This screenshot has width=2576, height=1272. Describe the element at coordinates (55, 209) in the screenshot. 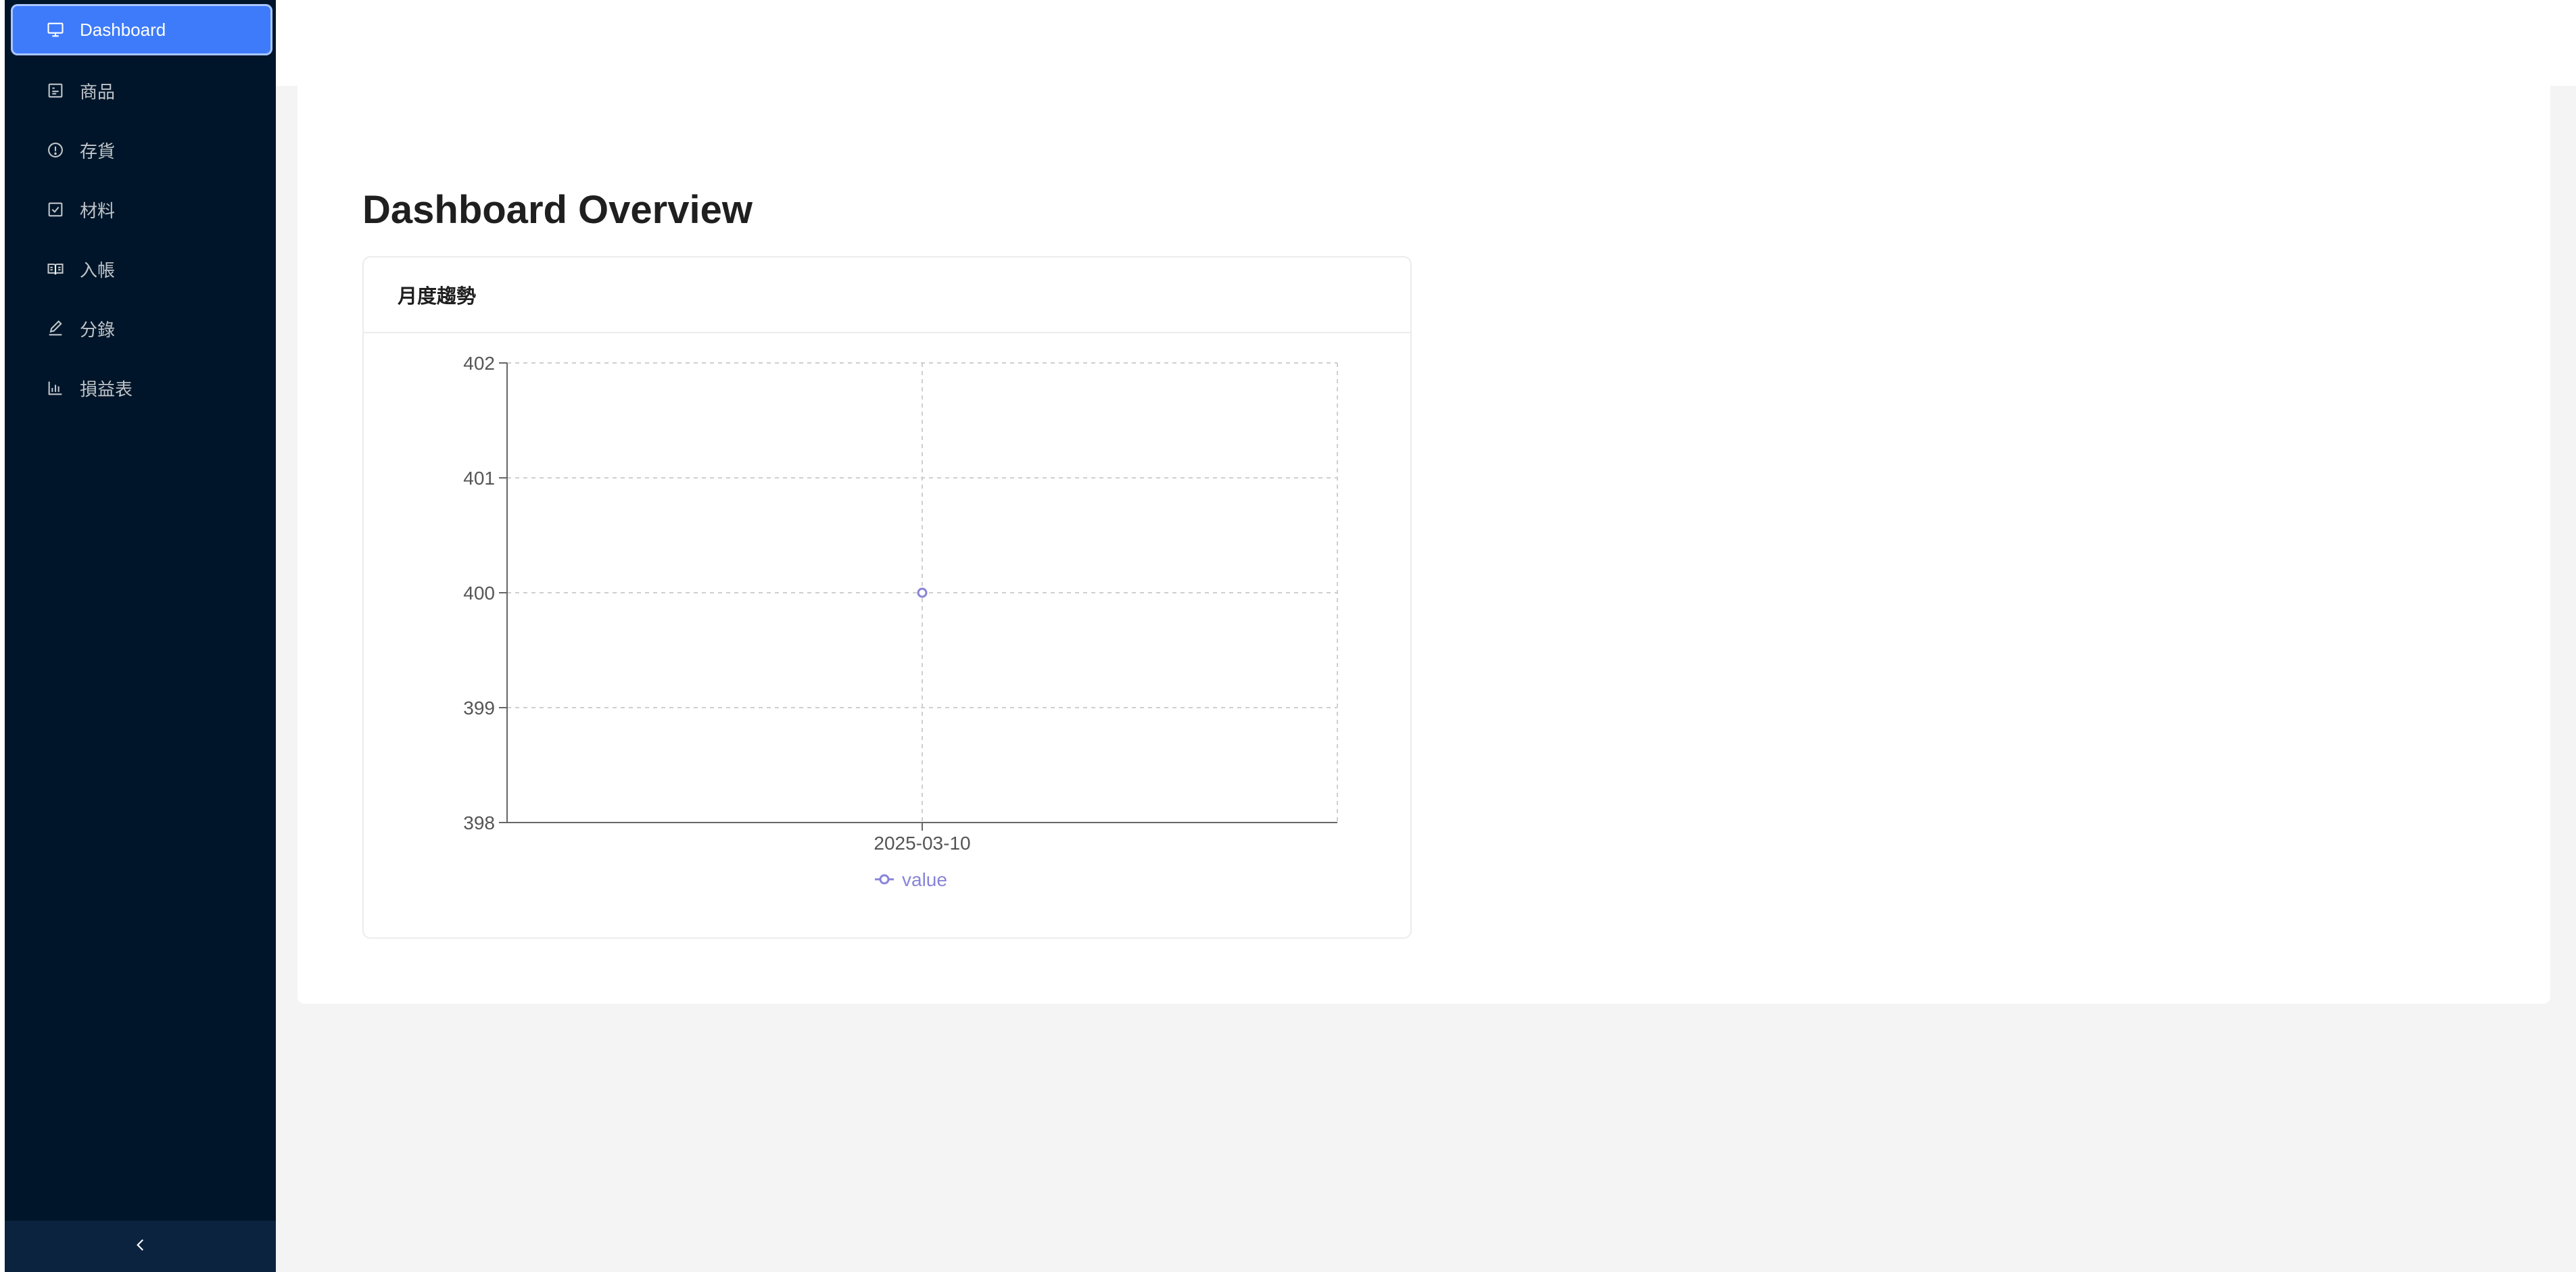

I see `check-square-icon` at that location.